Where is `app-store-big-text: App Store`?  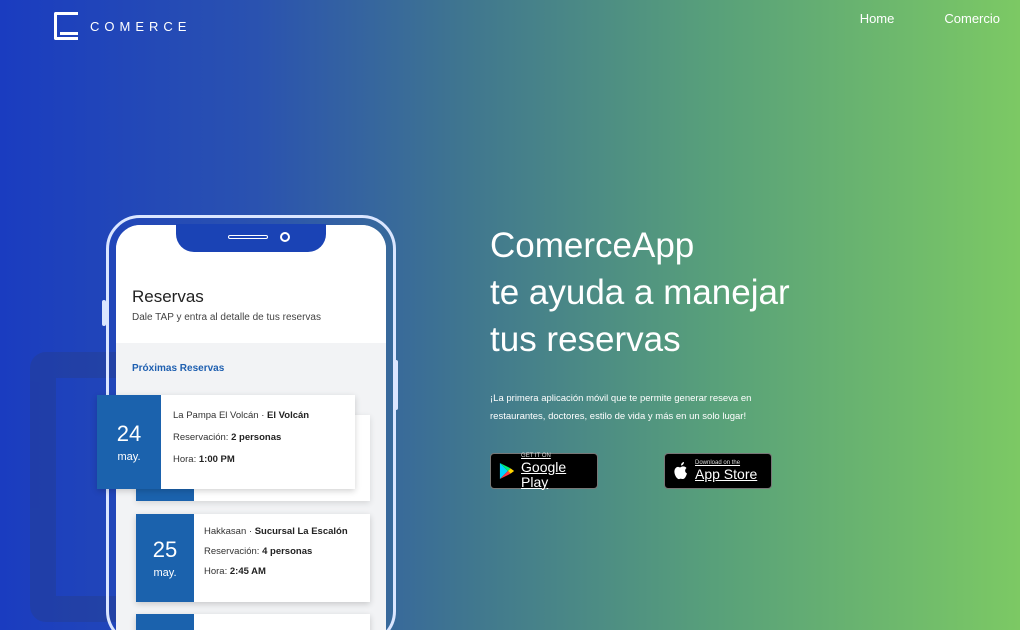 app-store-big-text: App Store is located at coordinates (726, 474).